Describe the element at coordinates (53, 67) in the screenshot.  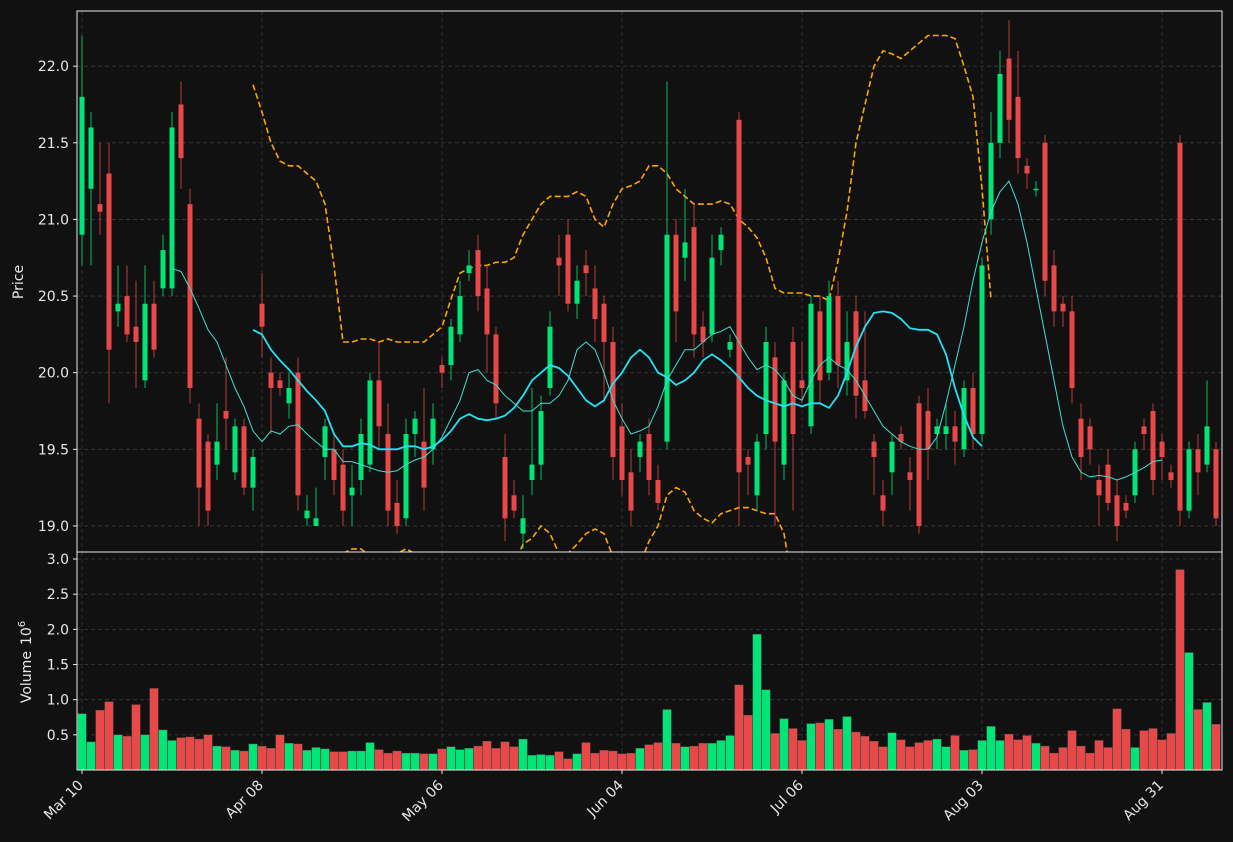
I see `price-tick-label: 22.0` at that location.